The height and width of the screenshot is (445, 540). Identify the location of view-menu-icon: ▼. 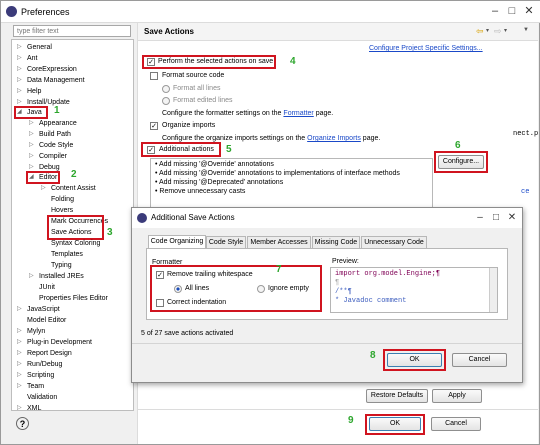
(526, 30).